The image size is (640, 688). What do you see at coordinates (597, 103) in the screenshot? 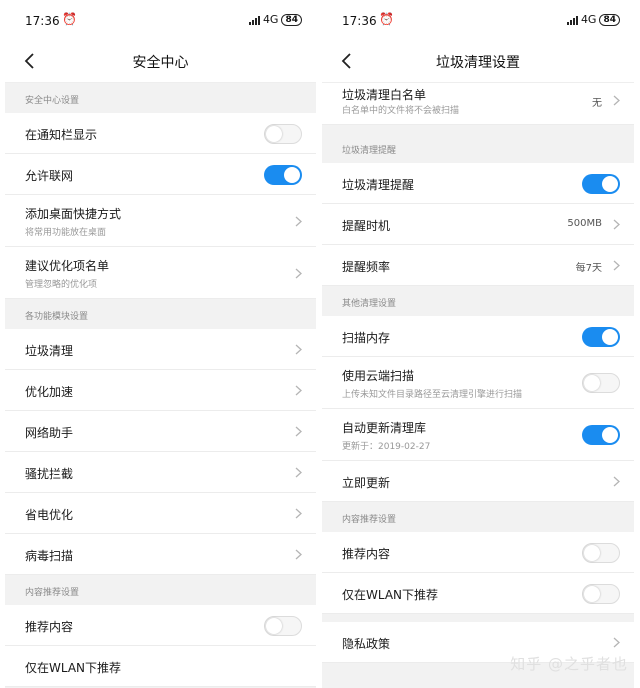
I see `setting-value: 无` at bounding box center [597, 103].